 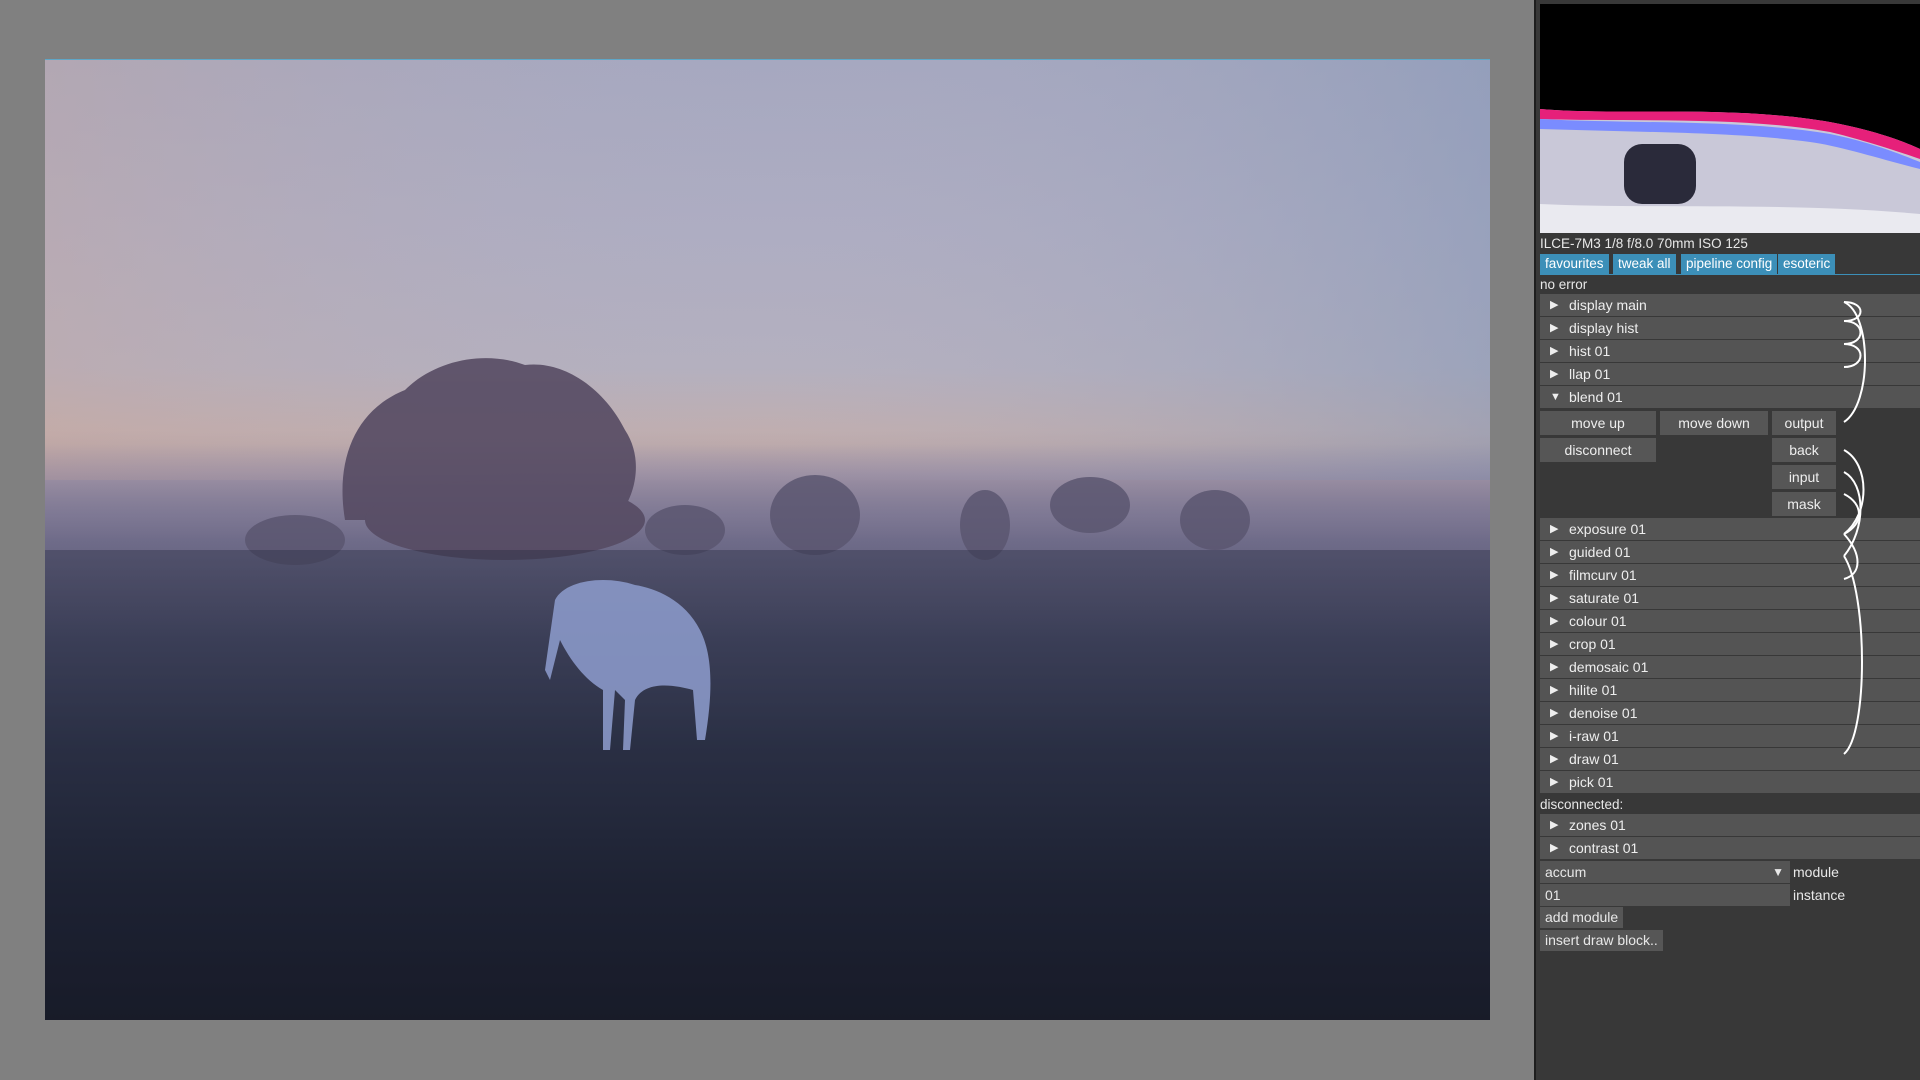 I want to click on tab-esoteric: esoteric, so click(x=1807, y=264).